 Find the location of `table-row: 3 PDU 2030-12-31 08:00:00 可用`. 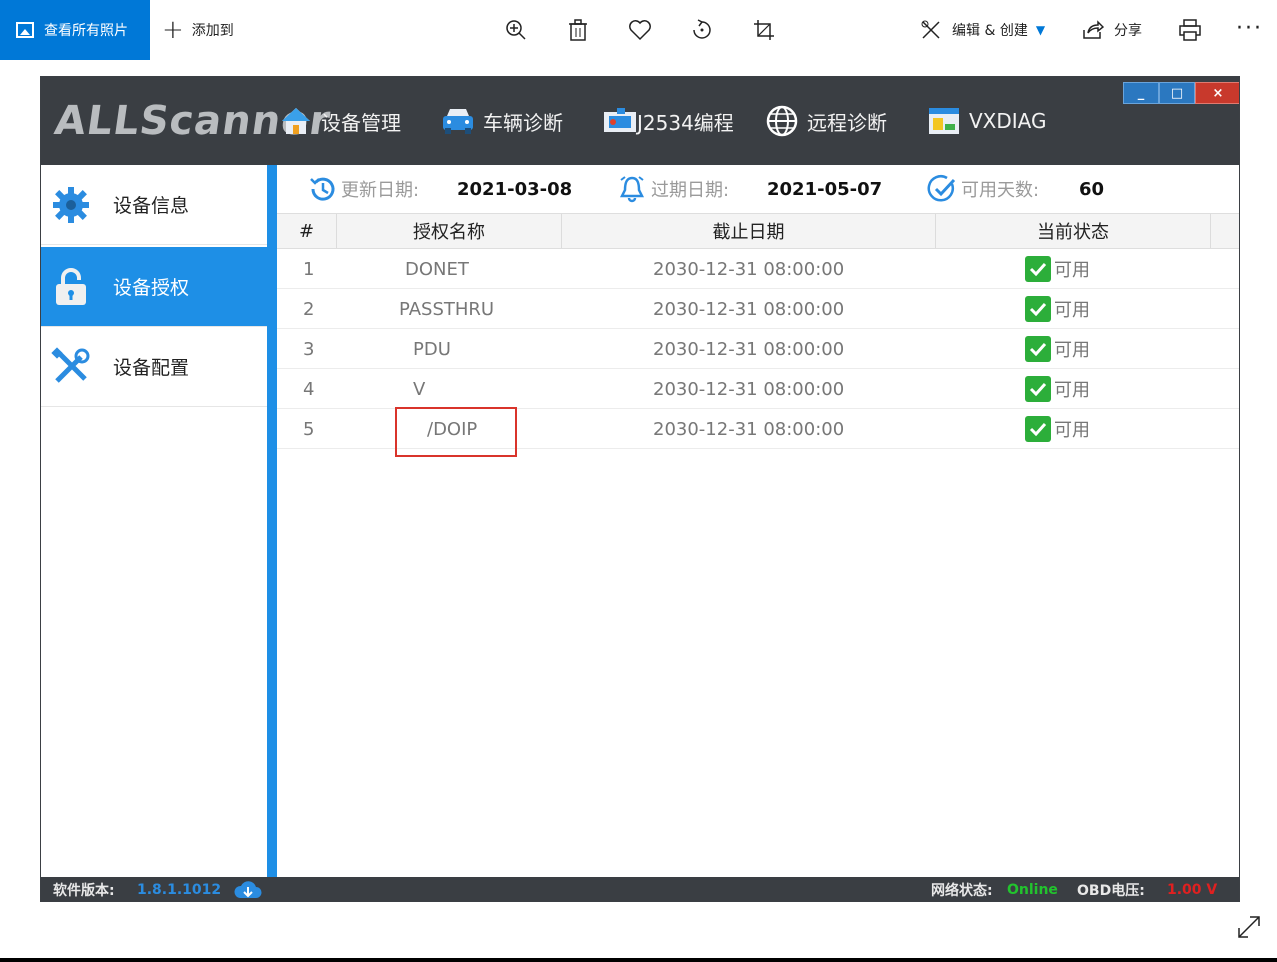

table-row: 3 PDU 2030-12-31 08:00:00 可用 is located at coordinates (758, 349).